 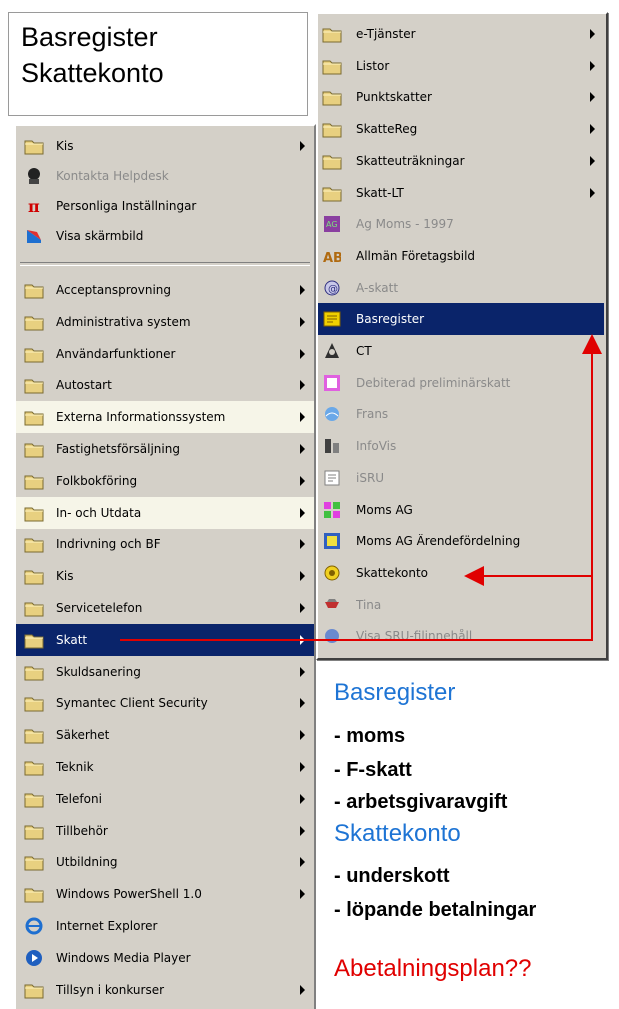 What do you see at coordinates (461, 224) in the screenshot?
I see `skatt-menu-item-ag-moms-1997: AG Ag Moms - 1997` at bounding box center [461, 224].